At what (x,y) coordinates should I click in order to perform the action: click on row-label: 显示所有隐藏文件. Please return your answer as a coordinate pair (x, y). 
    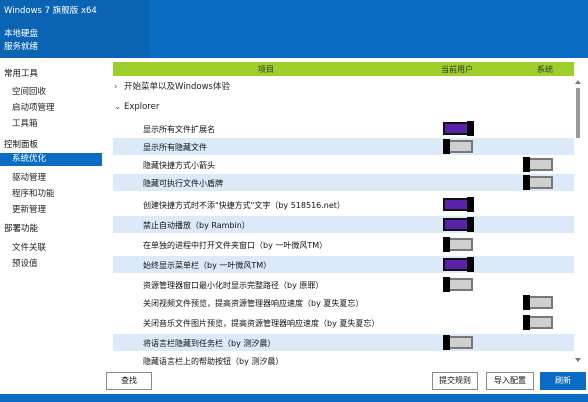
    Looking at the image, I should click on (175, 147).